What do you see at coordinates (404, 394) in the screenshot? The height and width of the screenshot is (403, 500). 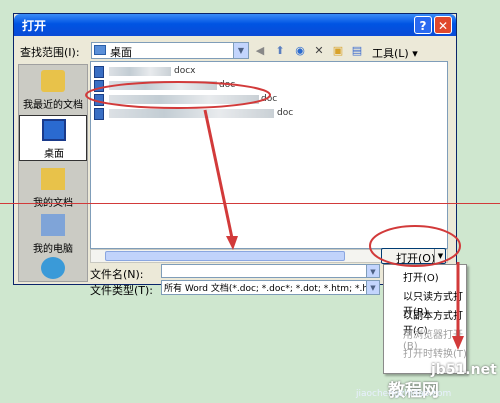 I see `watermark-url: jiaochengzhidao.com` at bounding box center [404, 394].